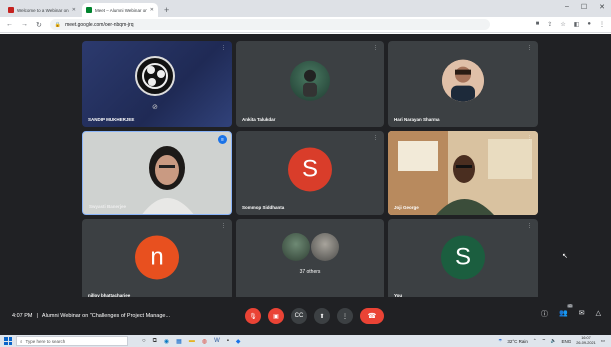 The height and width of the screenshot is (347, 611). Describe the element at coordinates (155, 341) in the screenshot. I see `task-view-icon: ⧉` at that location.